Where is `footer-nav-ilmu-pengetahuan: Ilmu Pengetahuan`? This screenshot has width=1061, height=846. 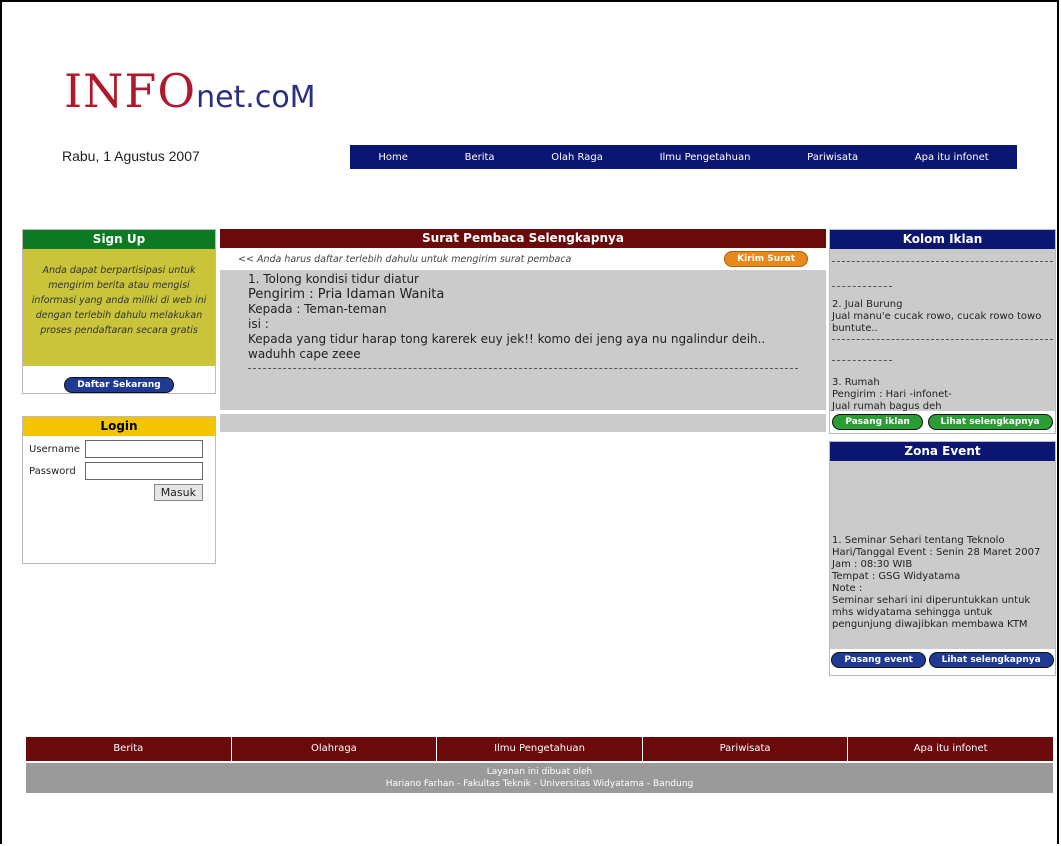
footer-nav-ilmu-pengetahuan: Ilmu Pengetahuan is located at coordinates (540, 749).